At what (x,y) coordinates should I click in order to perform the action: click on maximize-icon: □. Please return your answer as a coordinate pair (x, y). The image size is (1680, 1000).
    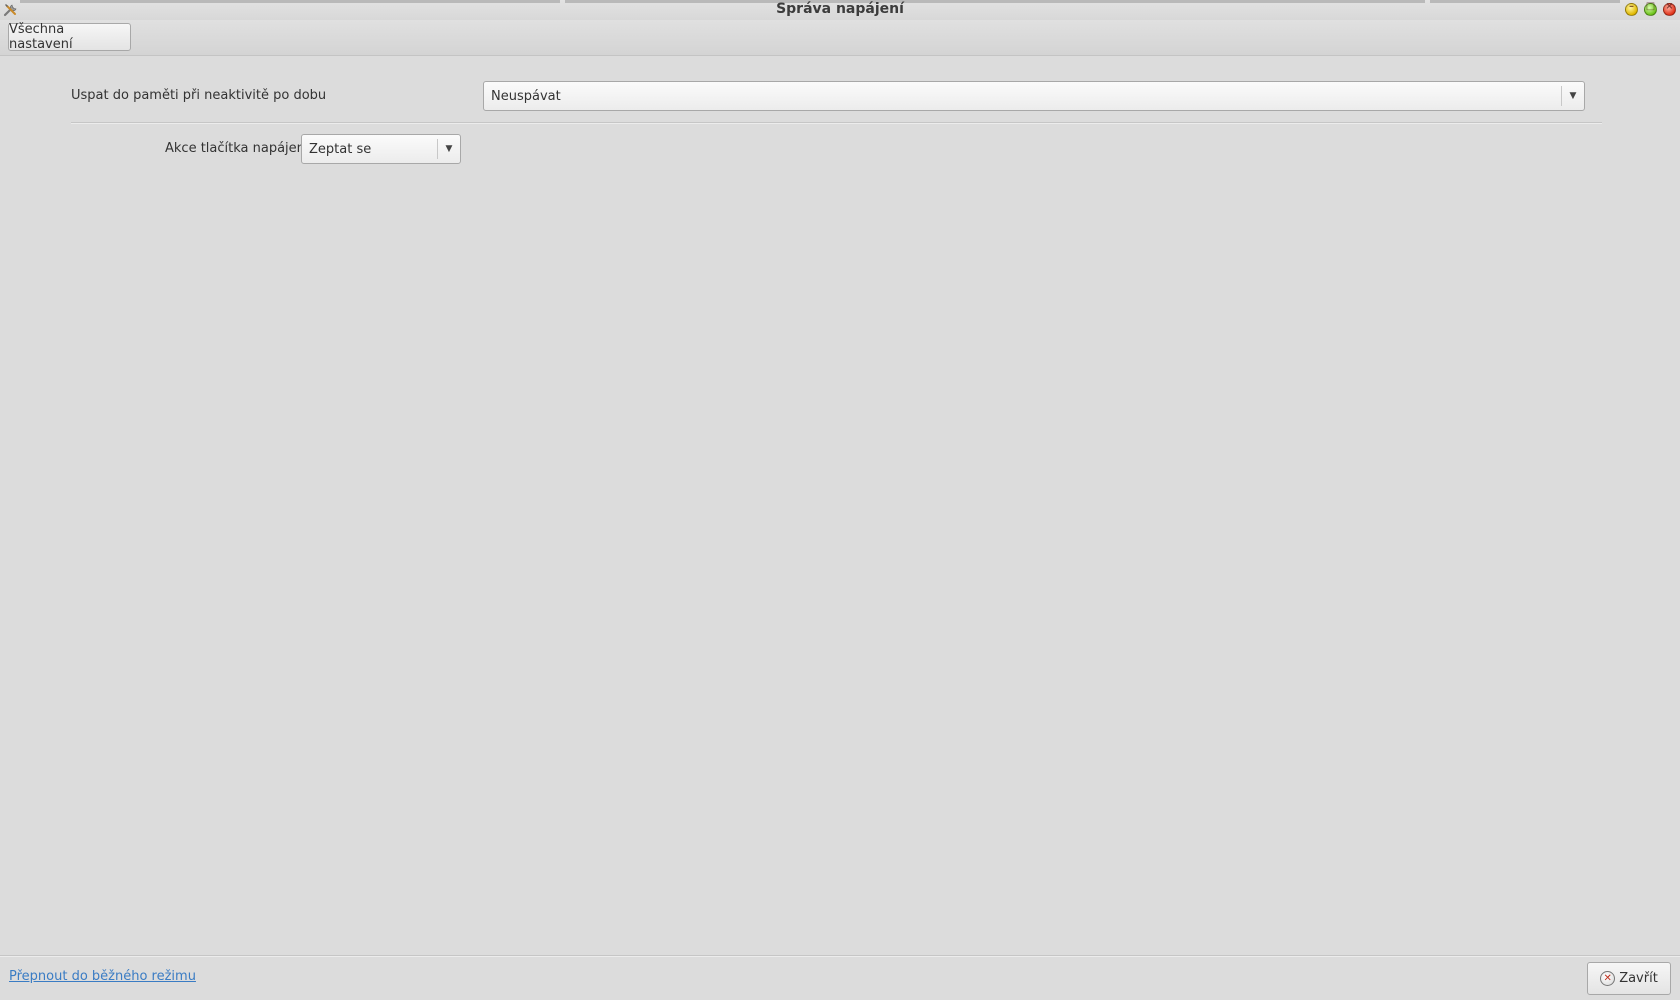
    Looking at the image, I should click on (1650, 6).